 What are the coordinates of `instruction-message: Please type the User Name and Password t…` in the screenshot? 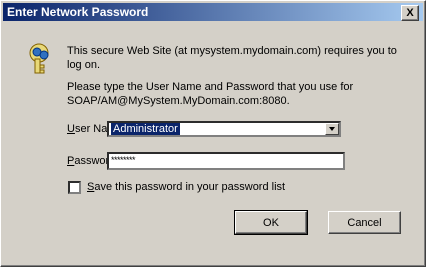 It's located at (210, 94).